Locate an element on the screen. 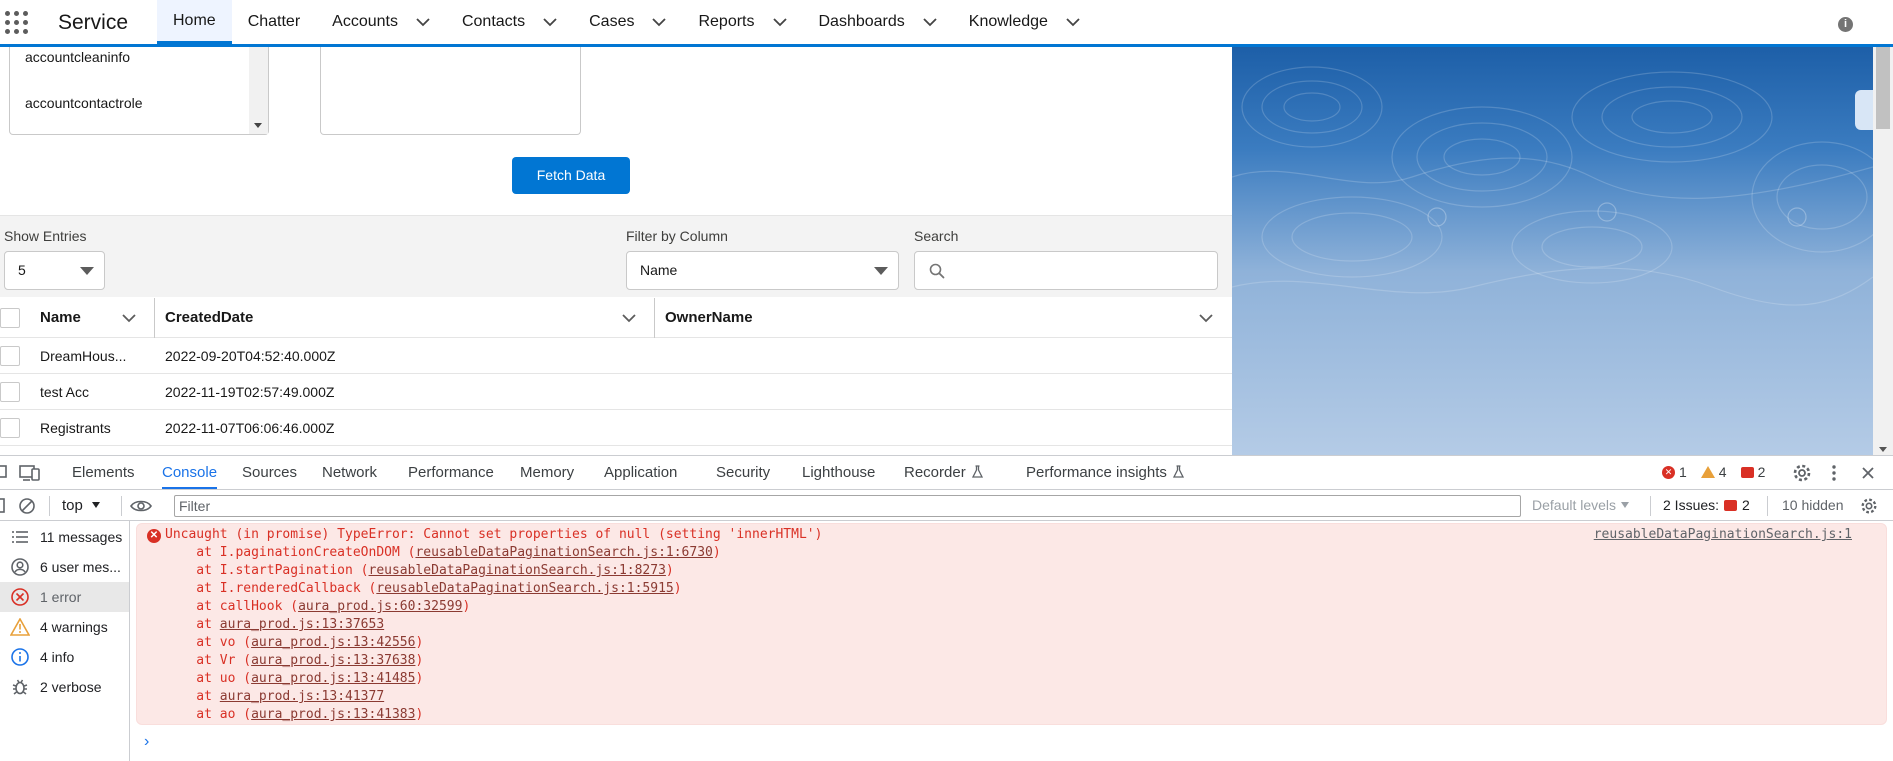 This screenshot has height=761, width=1893. tab-label: Sources is located at coordinates (270, 472).